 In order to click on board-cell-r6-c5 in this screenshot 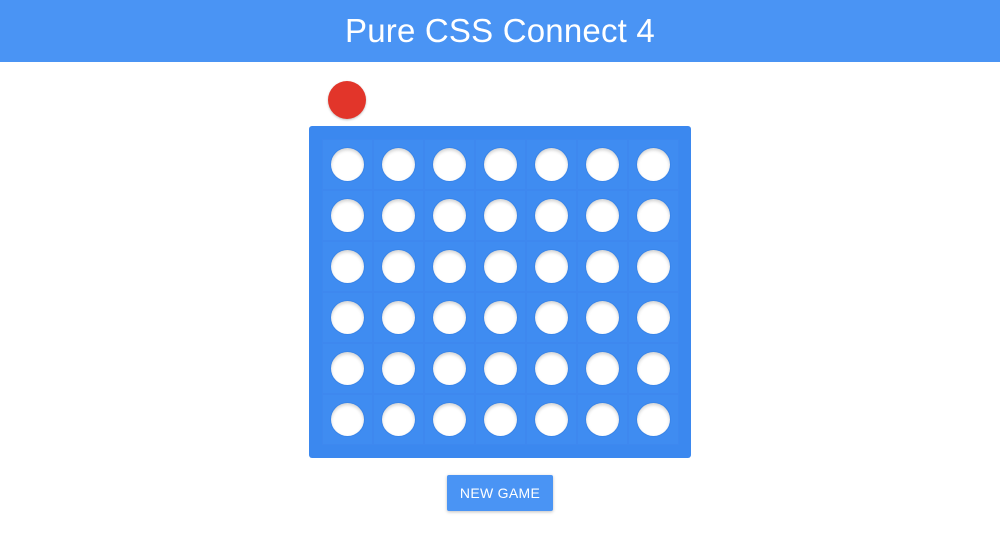, I will do `click(551, 419)`.